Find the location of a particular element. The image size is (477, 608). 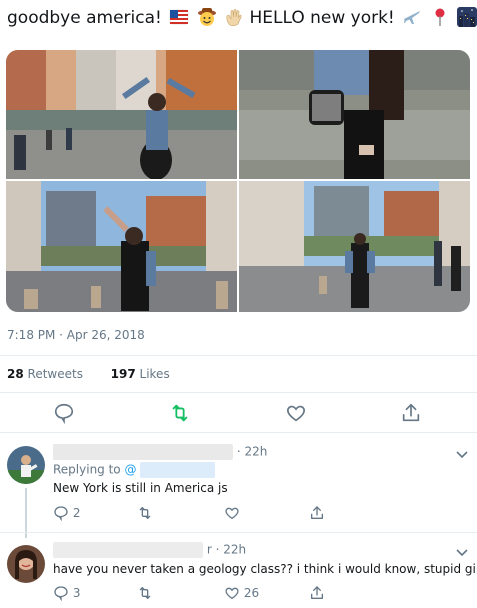

reply-time: r · 22h is located at coordinates (226, 550).